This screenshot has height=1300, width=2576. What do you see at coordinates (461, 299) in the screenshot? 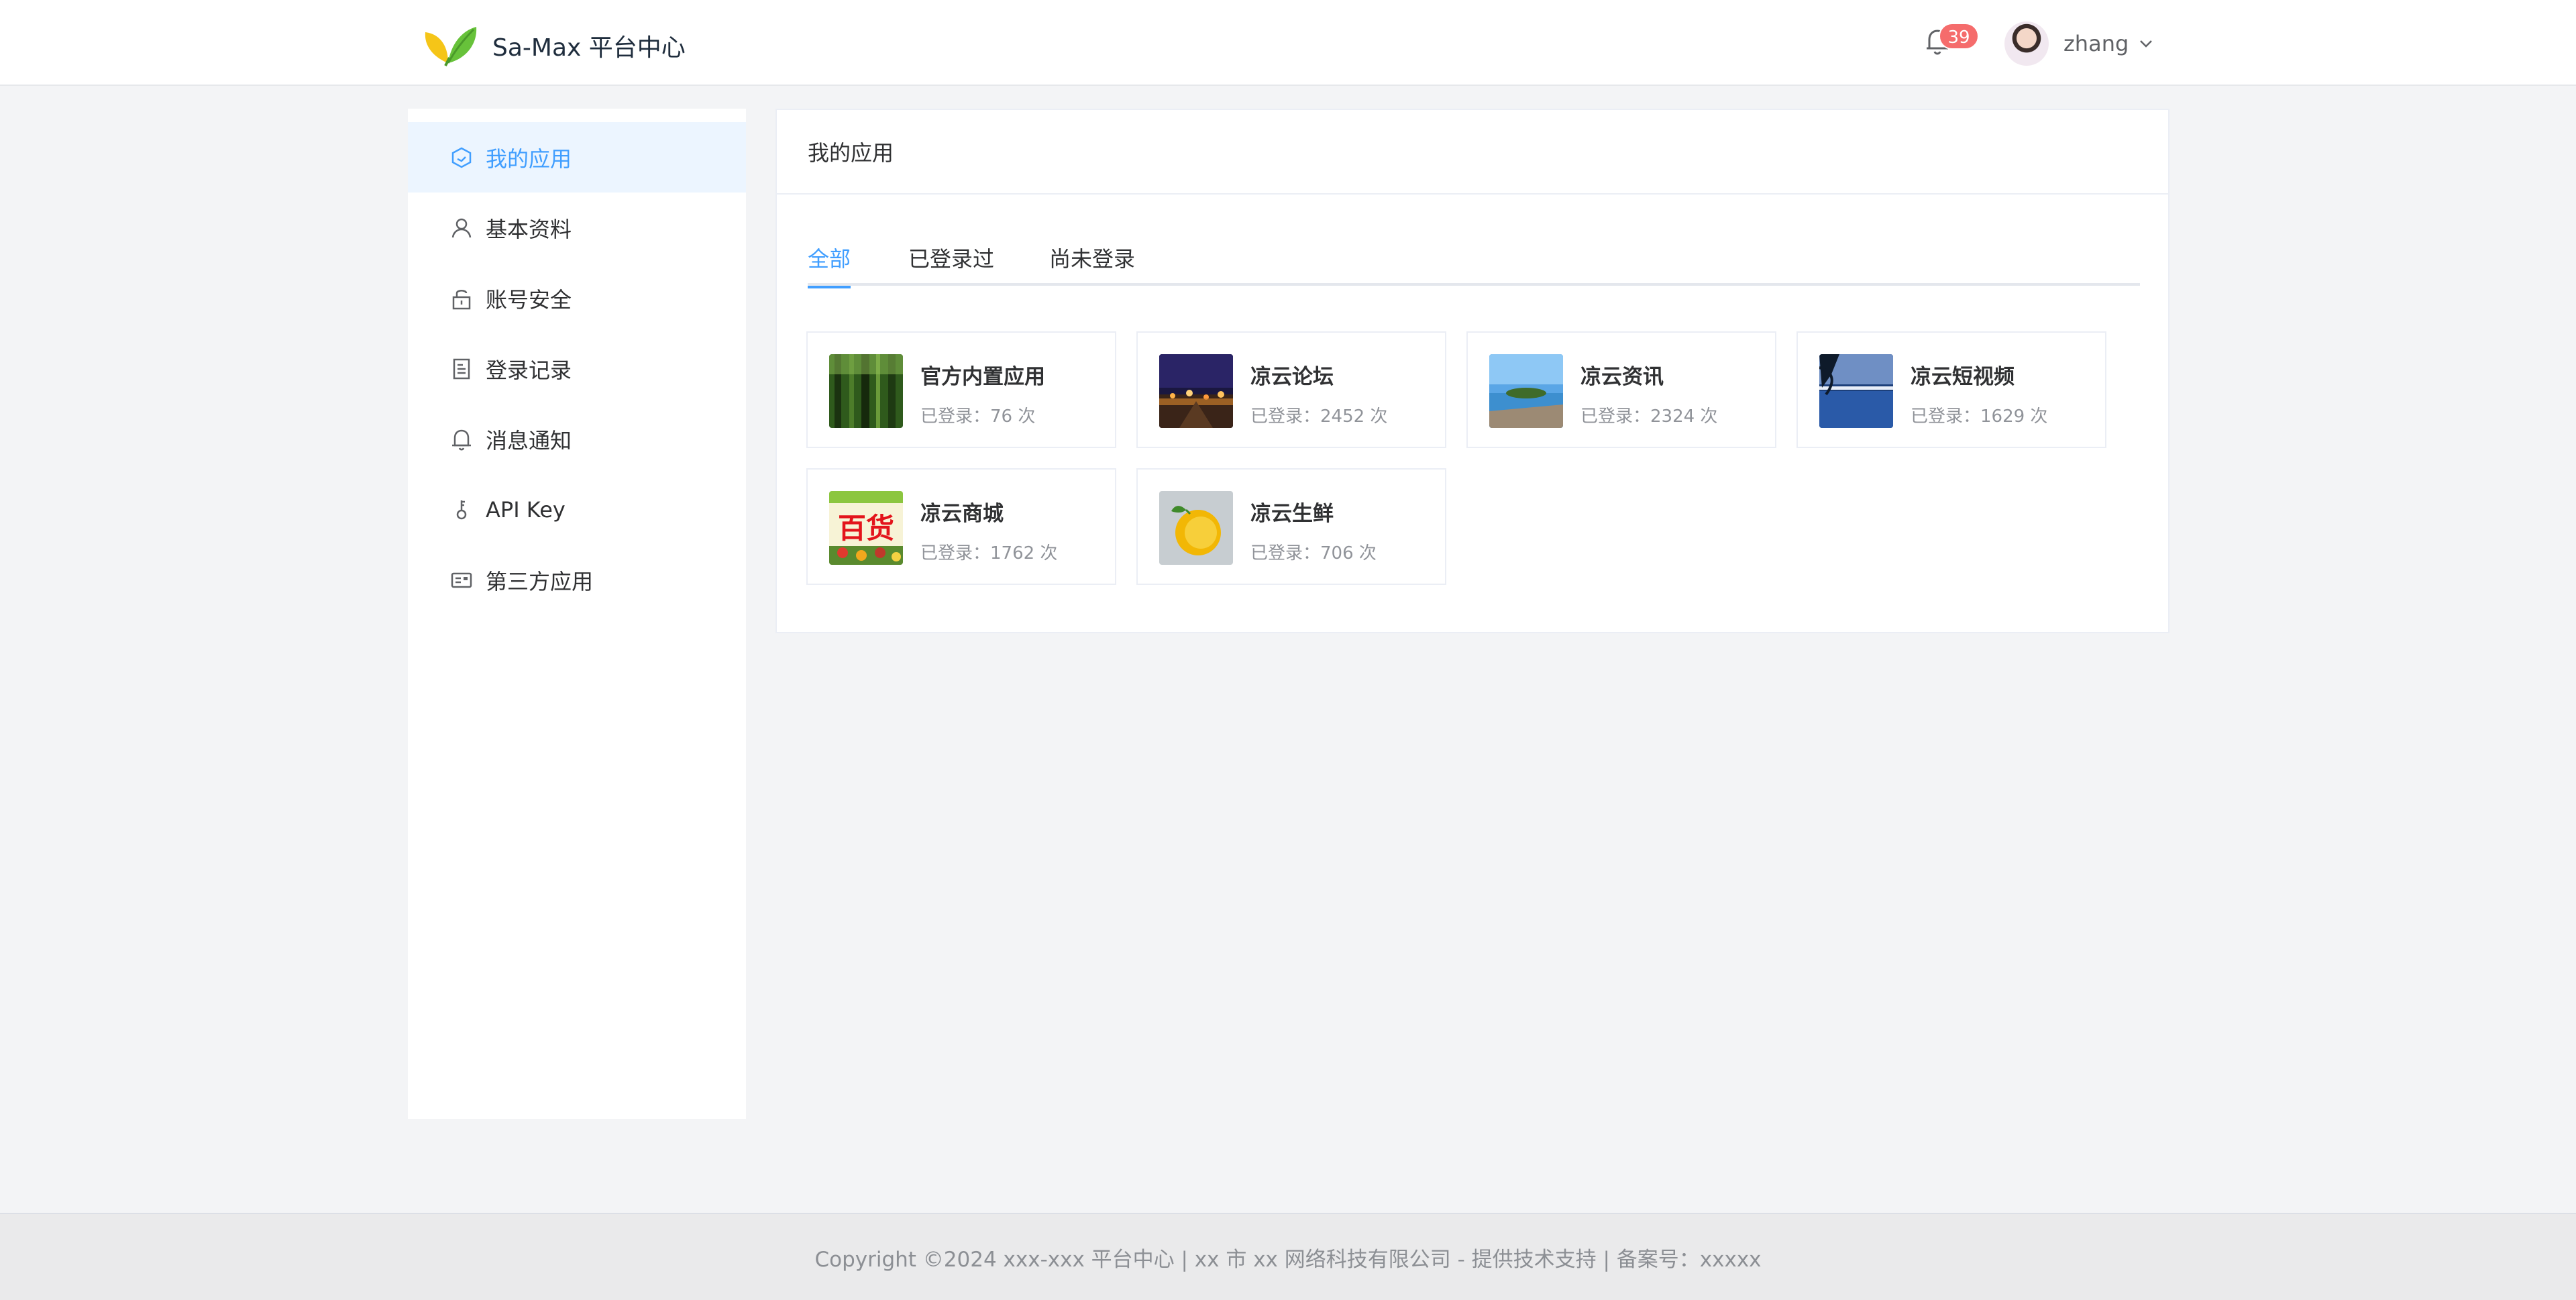
I see `unlock-icon` at bounding box center [461, 299].